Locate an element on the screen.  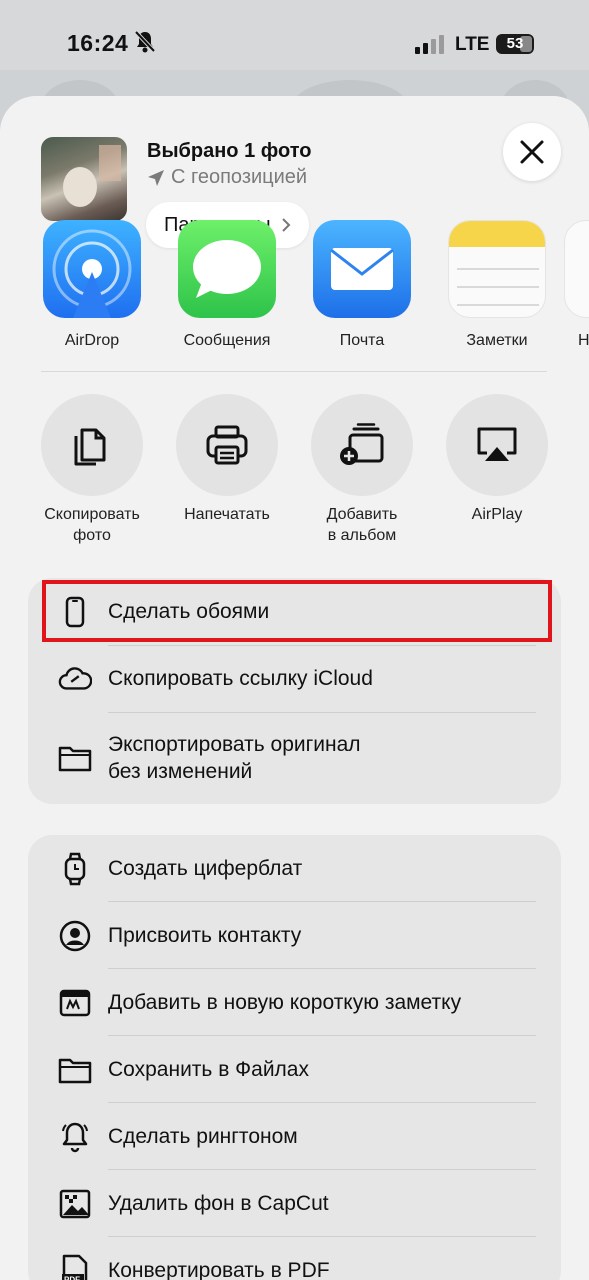
silent-bell-icon is located at coordinates (145, 44).